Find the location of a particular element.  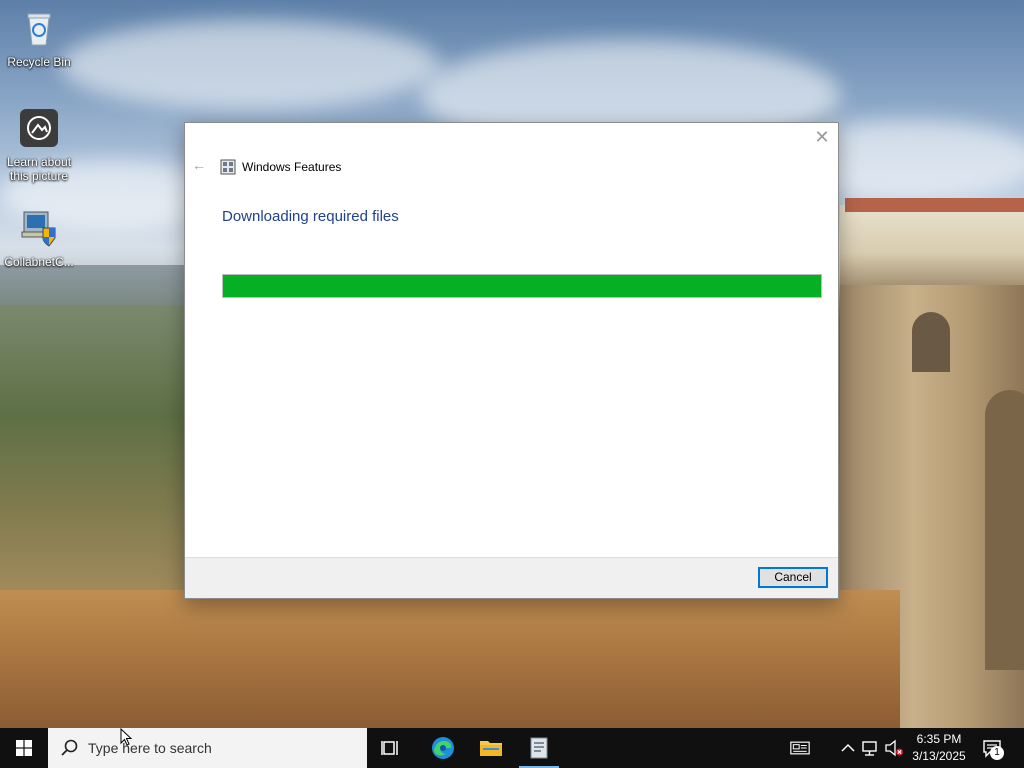

download-progress-bar is located at coordinates (522, 286).